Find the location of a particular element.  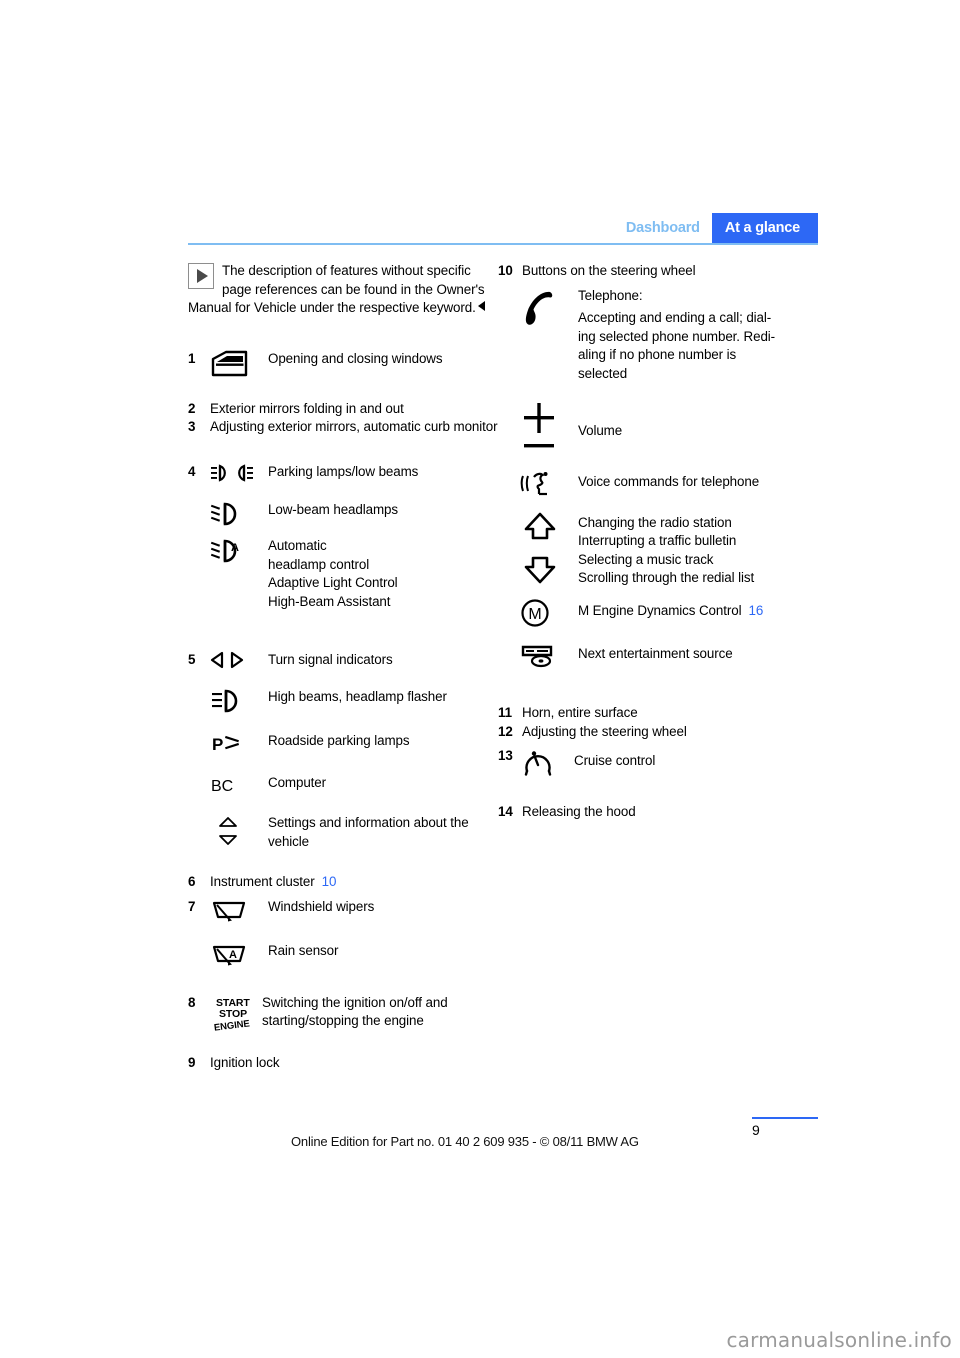

automatic-headlamp-control-icon: A is located at coordinates (239, 551).